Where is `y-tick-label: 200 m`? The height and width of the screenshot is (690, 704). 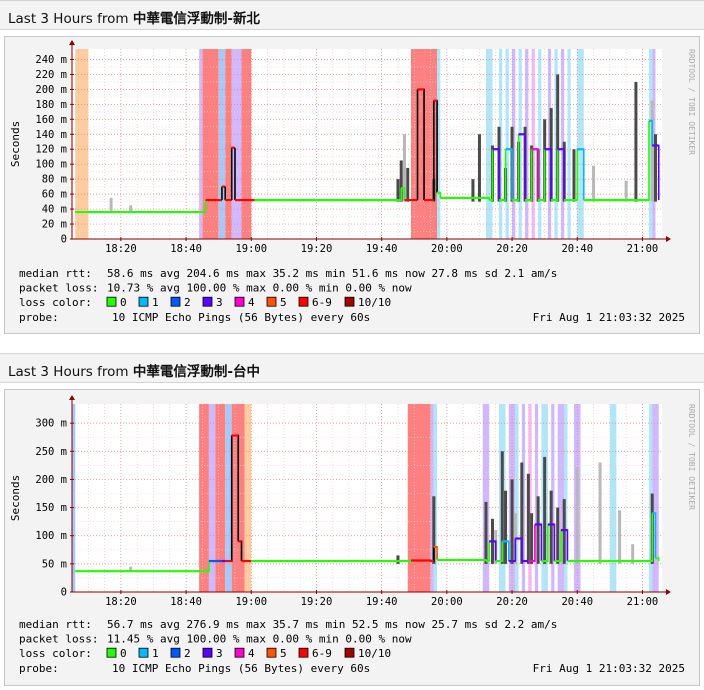 y-tick-label: 200 m is located at coordinates (51, 90).